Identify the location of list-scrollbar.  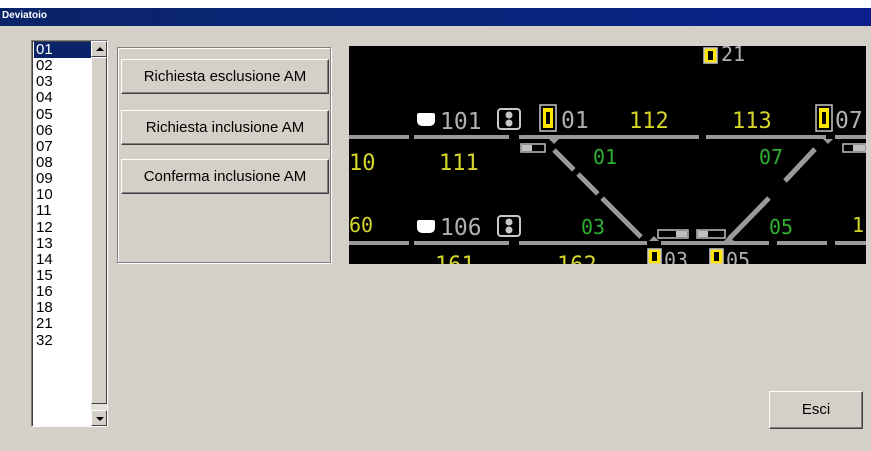
(99, 233).